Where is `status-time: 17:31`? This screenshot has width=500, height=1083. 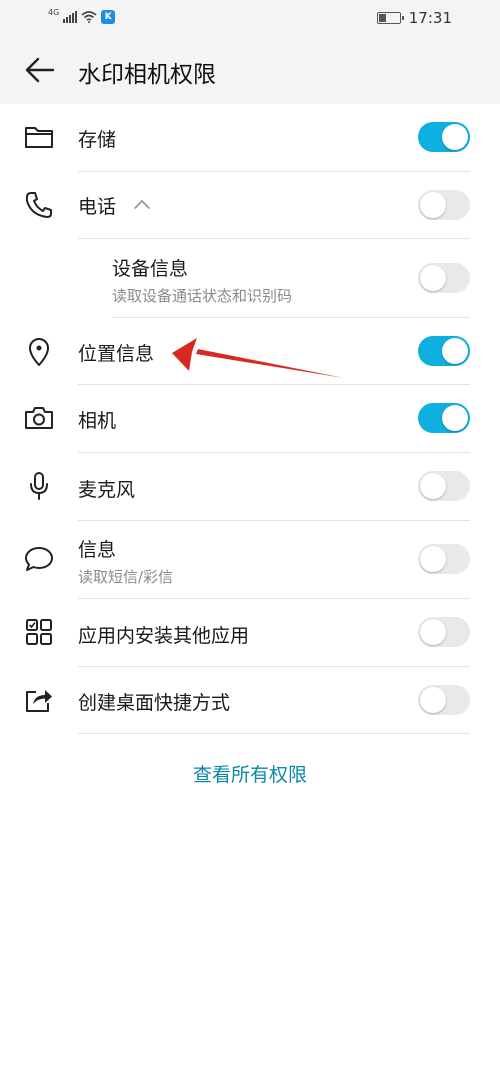
status-time: 17:31 is located at coordinates (430, 18).